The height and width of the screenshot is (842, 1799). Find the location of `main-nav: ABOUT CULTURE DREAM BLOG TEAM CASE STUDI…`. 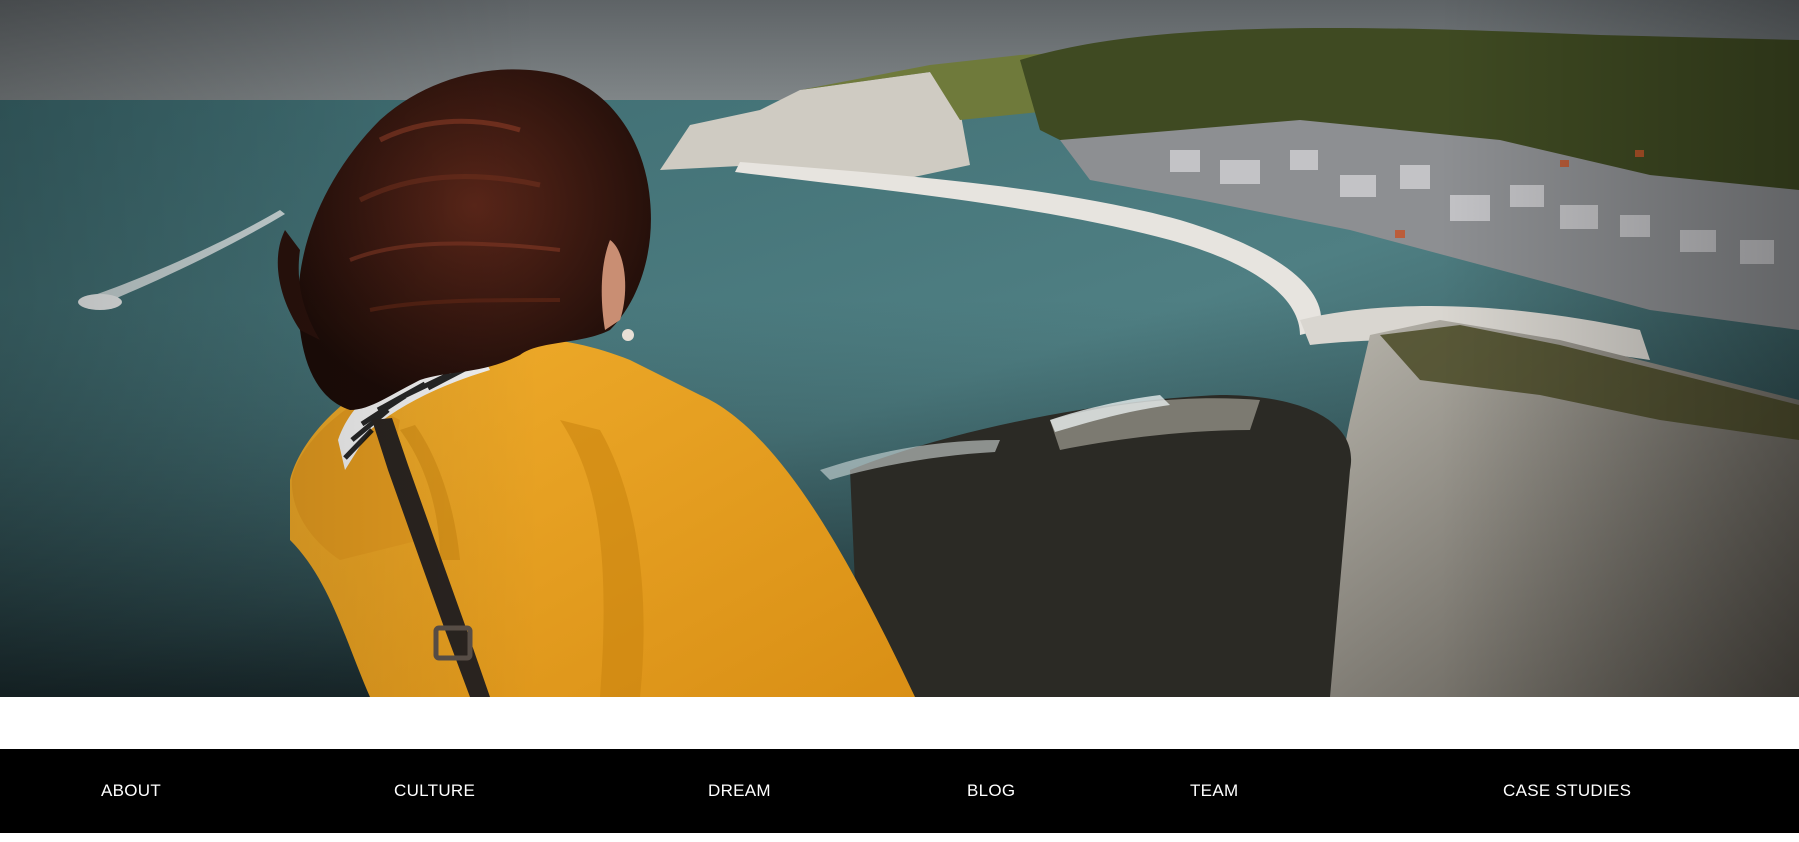

main-nav: ABOUT CULTURE DREAM BLOG TEAM CASE STUDI… is located at coordinates (899, 791).